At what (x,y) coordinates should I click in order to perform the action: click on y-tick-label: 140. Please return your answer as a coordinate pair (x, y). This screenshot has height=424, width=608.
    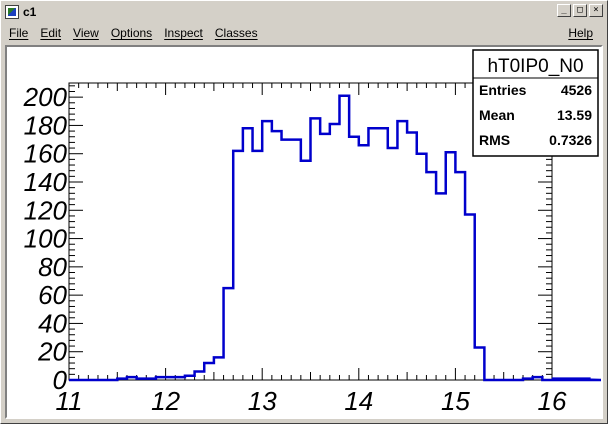
    Looking at the image, I should click on (46, 182).